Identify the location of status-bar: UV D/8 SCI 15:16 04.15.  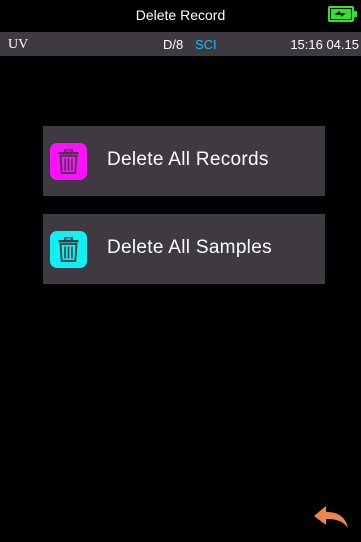
(180, 44).